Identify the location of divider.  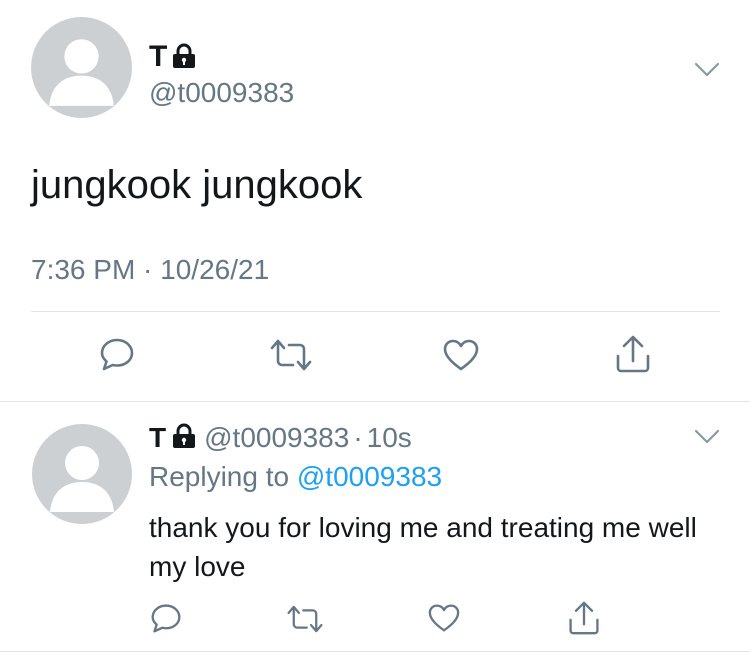
(375, 311).